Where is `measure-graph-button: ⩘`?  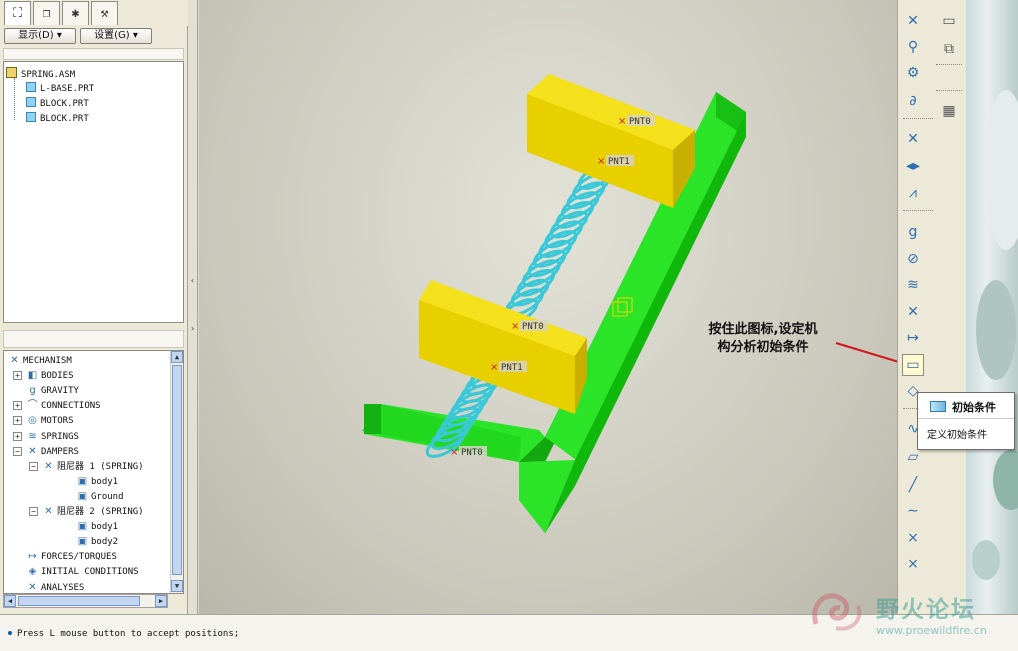
measure-graph-button: ⩘ is located at coordinates (913, 193).